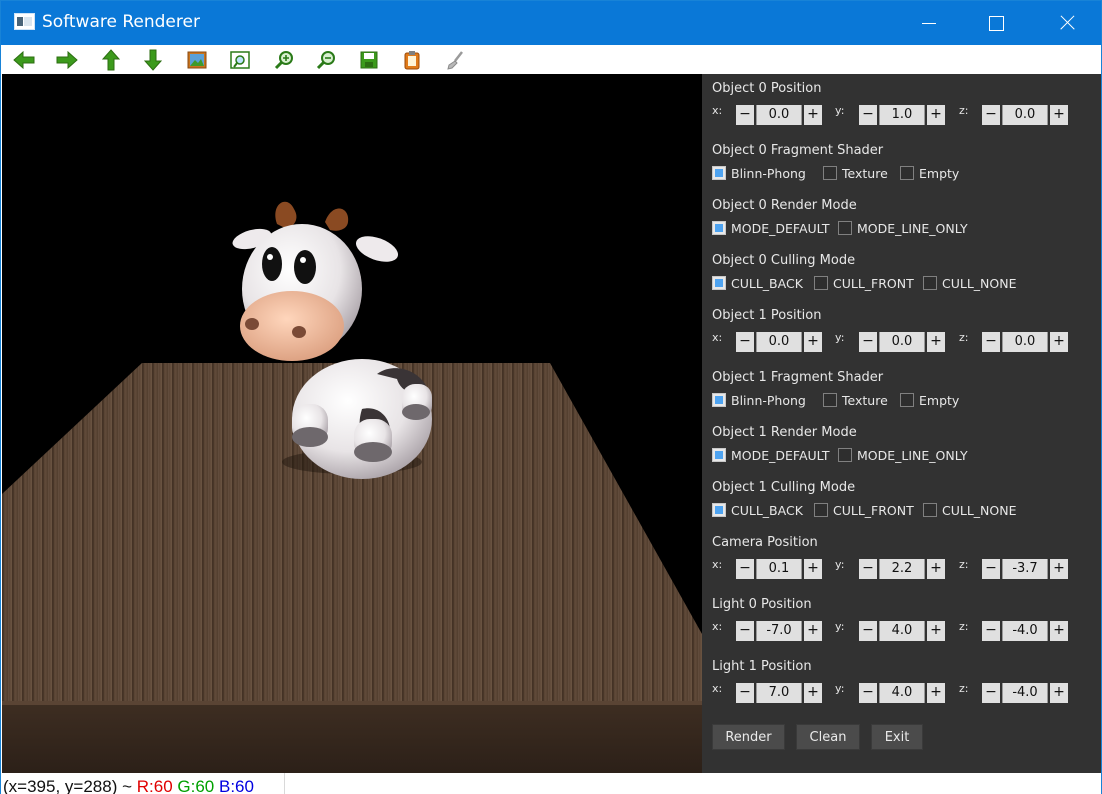 This screenshot has width=1102, height=794. Describe the element at coordinates (748, 737) in the screenshot. I see `render-button: Render` at that location.